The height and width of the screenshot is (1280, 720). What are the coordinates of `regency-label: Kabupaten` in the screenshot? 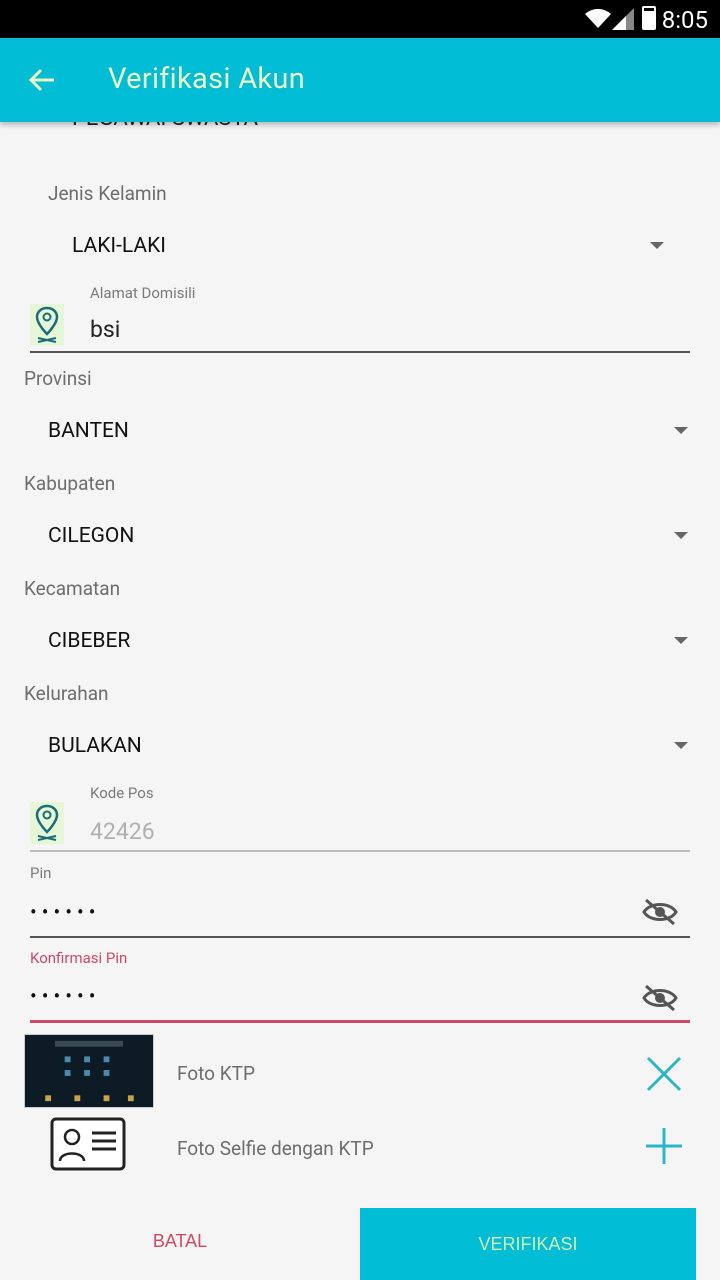 It's located at (70, 483).